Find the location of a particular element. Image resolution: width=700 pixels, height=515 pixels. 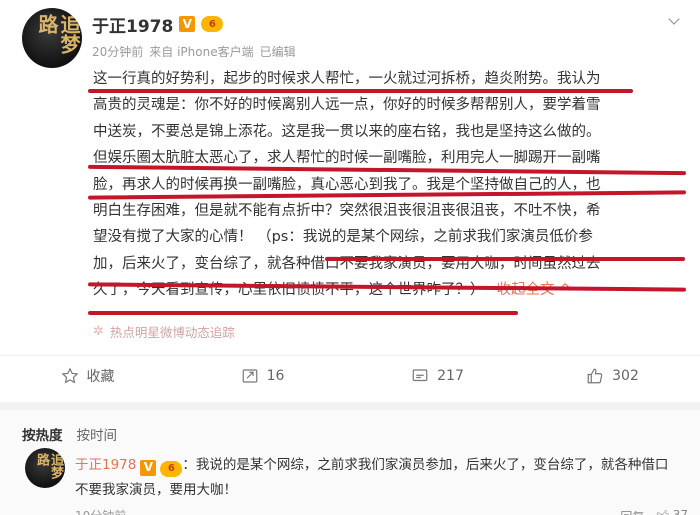

comment-actions: 回复 👍︎ 37 is located at coordinates (654, 511).